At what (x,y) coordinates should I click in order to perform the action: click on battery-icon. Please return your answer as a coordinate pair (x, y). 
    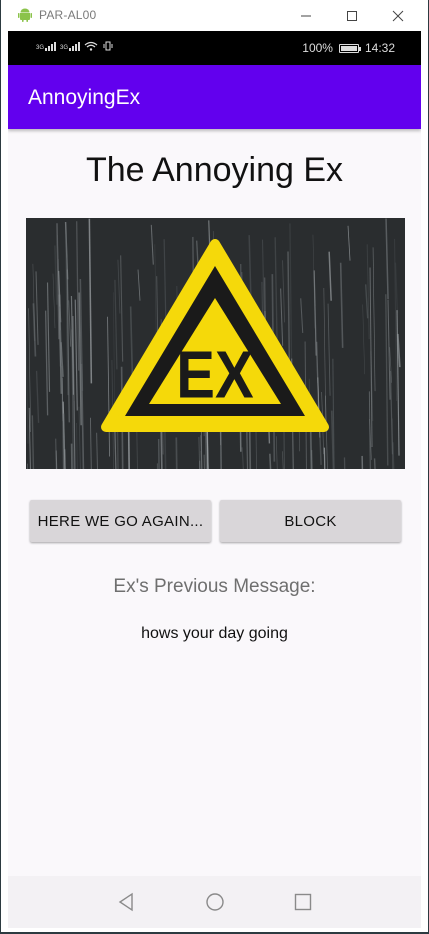
    Looking at the image, I should click on (349, 48).